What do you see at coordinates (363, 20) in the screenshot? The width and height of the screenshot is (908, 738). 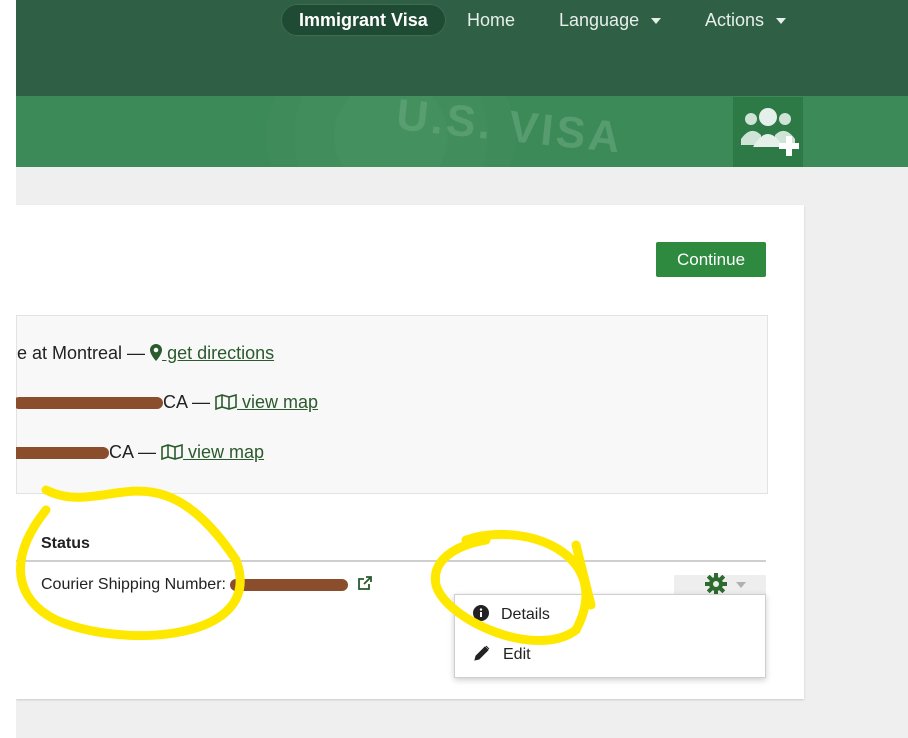 I see `nav-immigrant-visa: Immigrant Visa` at bounding box center [363, 20].